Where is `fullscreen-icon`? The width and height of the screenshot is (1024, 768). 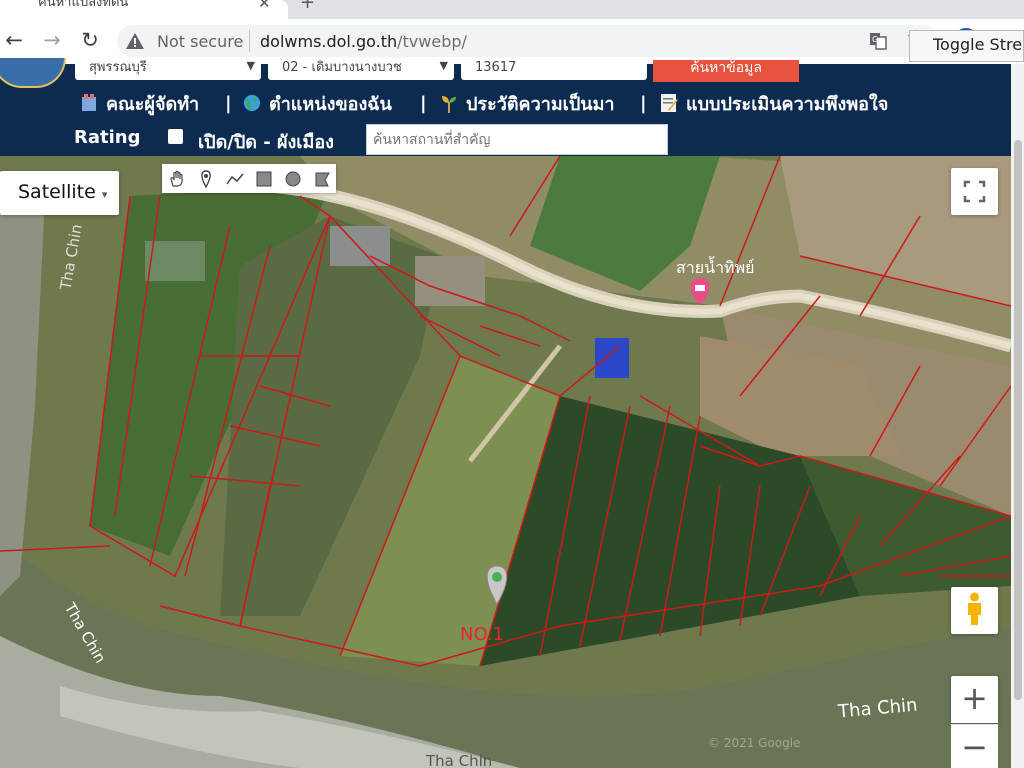
fullscreen-icon is located at coordinates (974, 191).